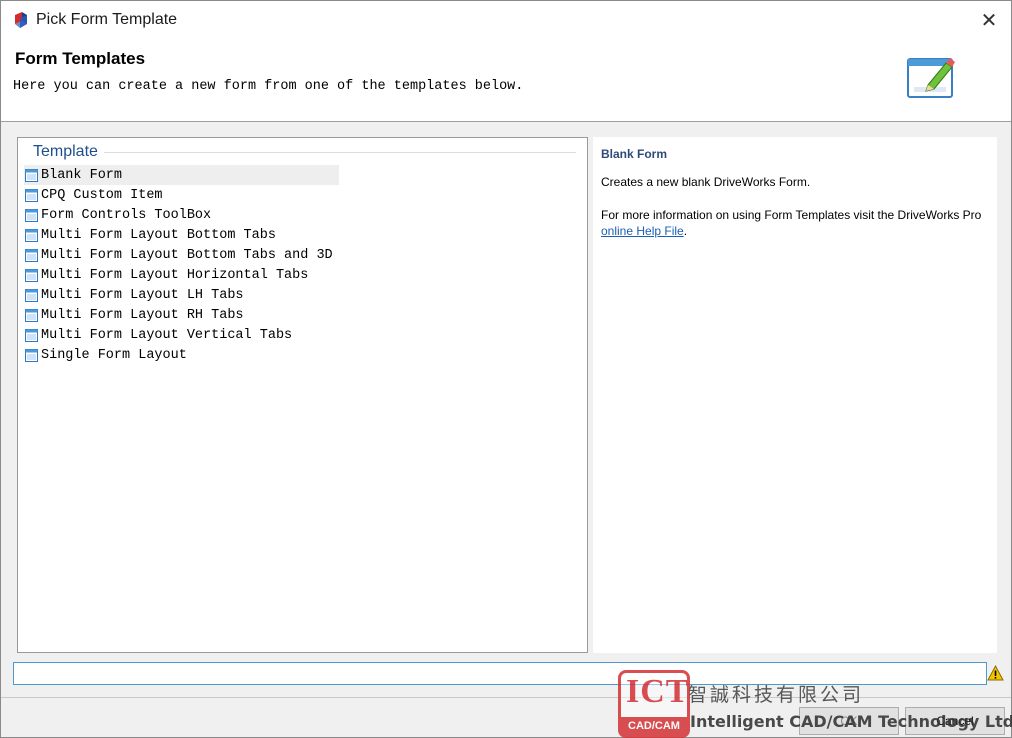 The height and width of the screenshot is (738, 1012). What do you see at coordinates (65, 152) in the screenshot?
I see `template-group-label: Template` at bounding box center [65, 152].